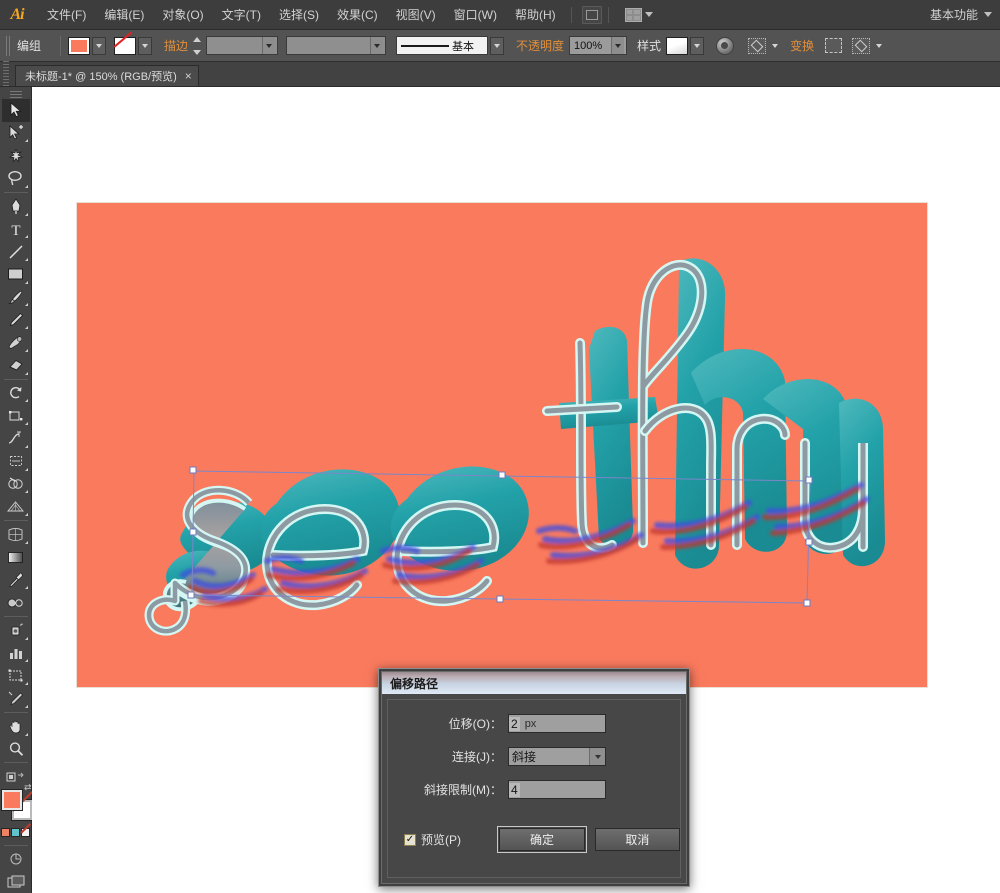 This screenshot has width=1000, height=893. Describe the element at coordinates (475, 15) in the screenshot. I see `menu-window: 窗口(W)` at that location.